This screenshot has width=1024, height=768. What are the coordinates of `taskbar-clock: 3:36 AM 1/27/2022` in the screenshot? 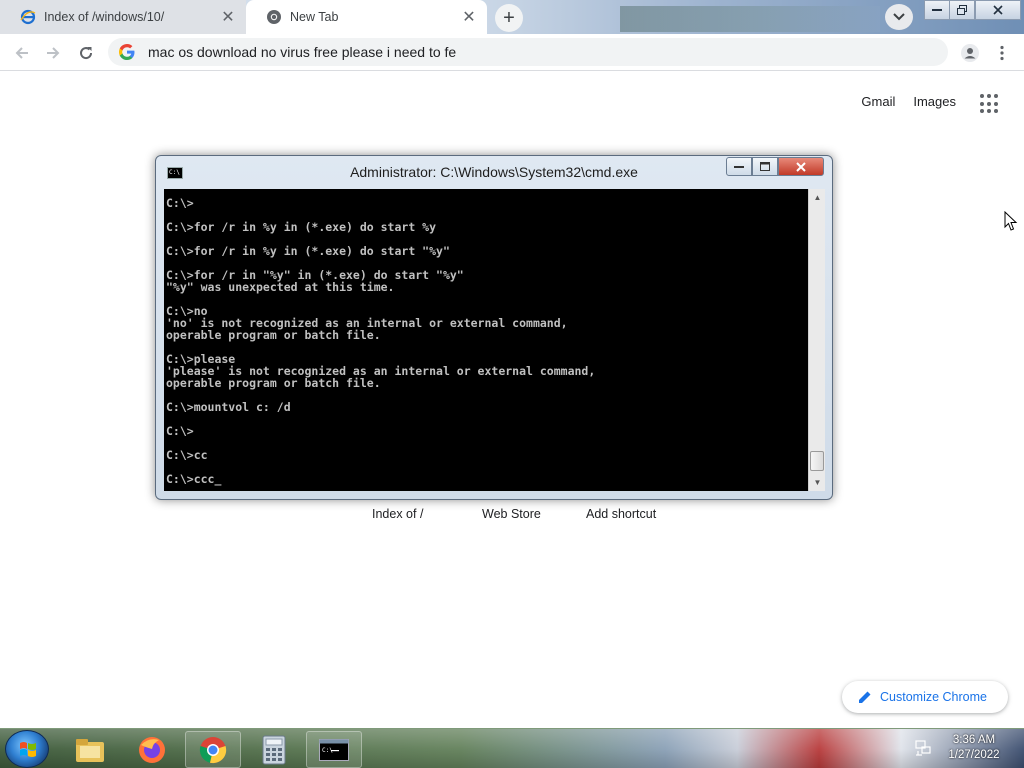 It's located at (974, 748).